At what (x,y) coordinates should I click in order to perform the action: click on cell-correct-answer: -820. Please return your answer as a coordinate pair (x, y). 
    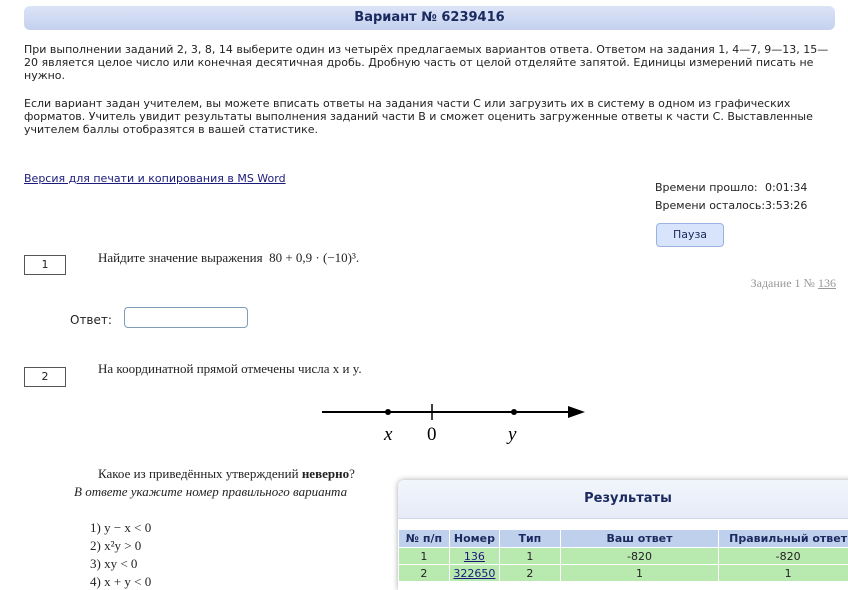
    Looking at the image, I should click on (783, 556).